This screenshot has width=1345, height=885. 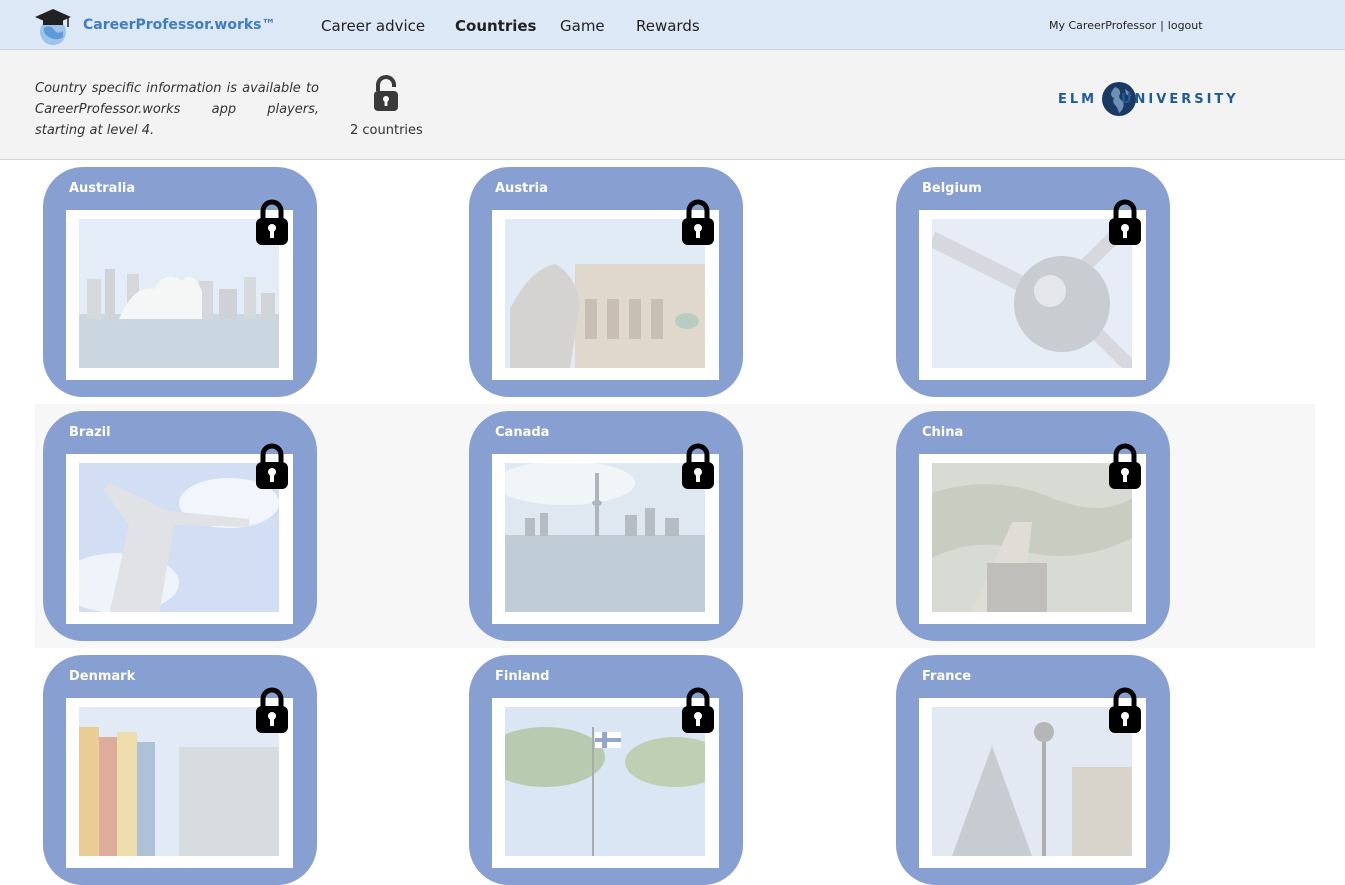 What do you see at coordinates (668, 26) in the screenshot?
I see `nav-rewards: Rewards` at bounding box center [668, 26].